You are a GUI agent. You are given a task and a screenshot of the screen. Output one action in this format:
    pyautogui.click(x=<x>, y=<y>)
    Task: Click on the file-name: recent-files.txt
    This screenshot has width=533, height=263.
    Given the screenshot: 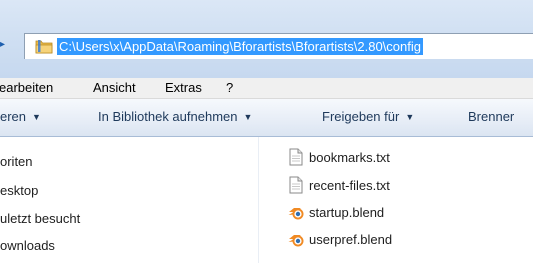 What is the action you would take?
    pyautogui.click(x=349, y=185)
    